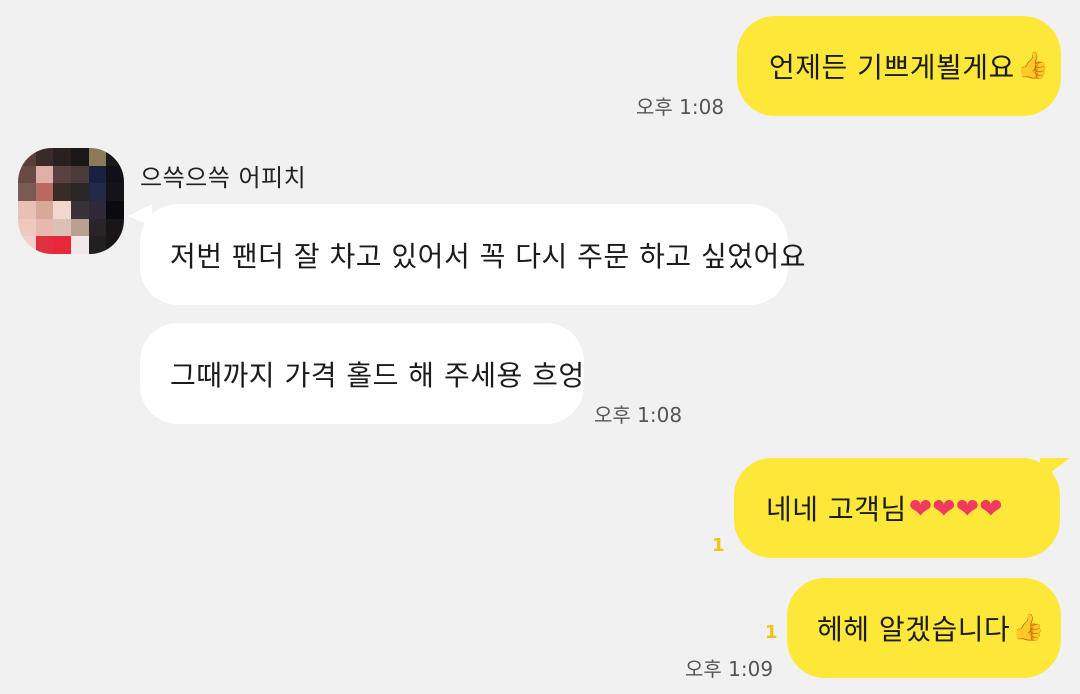 Image resolution: width=1080 pixels, height=694 pixels. What do you see at coordinates (71, 201) in the screenshot?
I see `sender-avatar` at bounding box center [71, 201].